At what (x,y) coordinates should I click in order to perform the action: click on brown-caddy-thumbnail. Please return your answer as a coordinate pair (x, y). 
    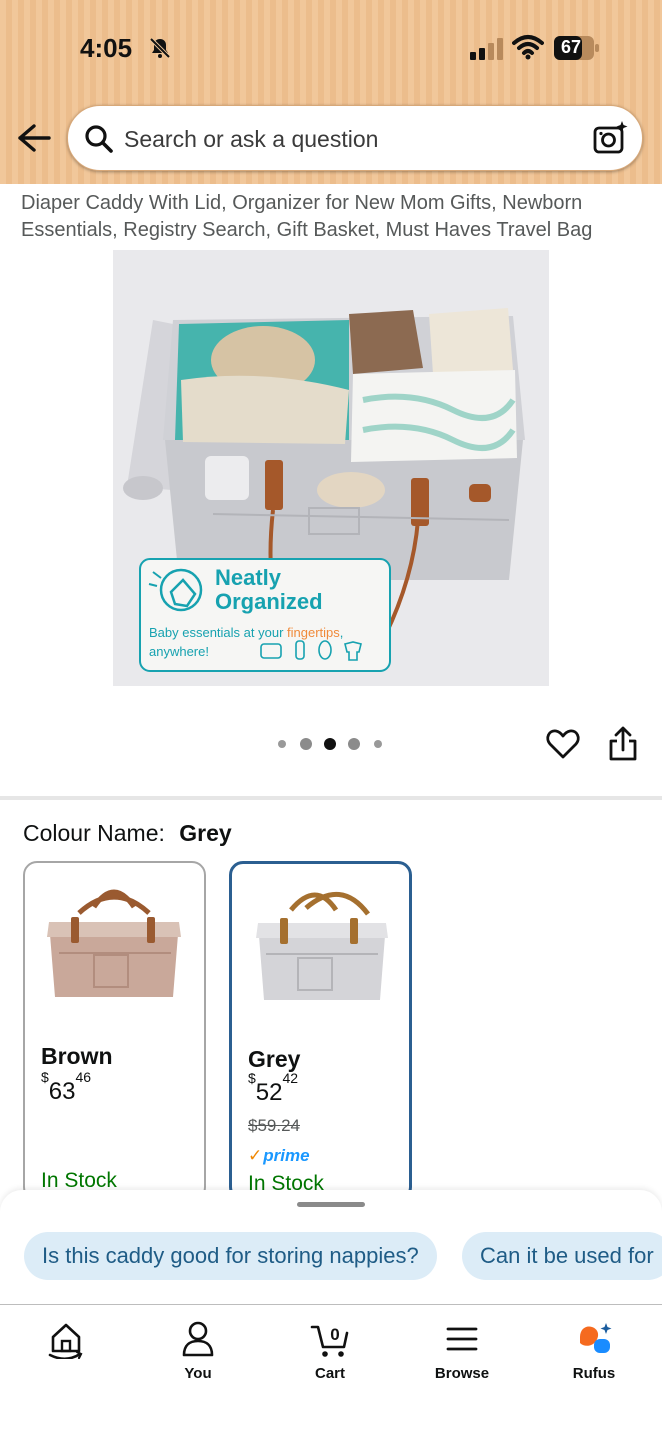
    Looking at the image, I should click on (114, 943).